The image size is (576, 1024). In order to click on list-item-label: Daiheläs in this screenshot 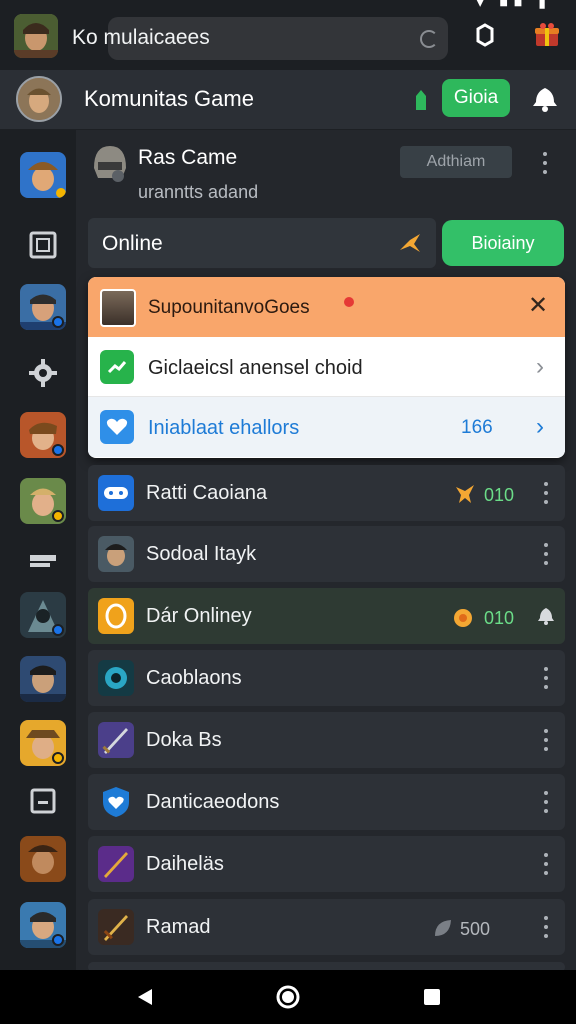, I will do `click(185, 864)`.